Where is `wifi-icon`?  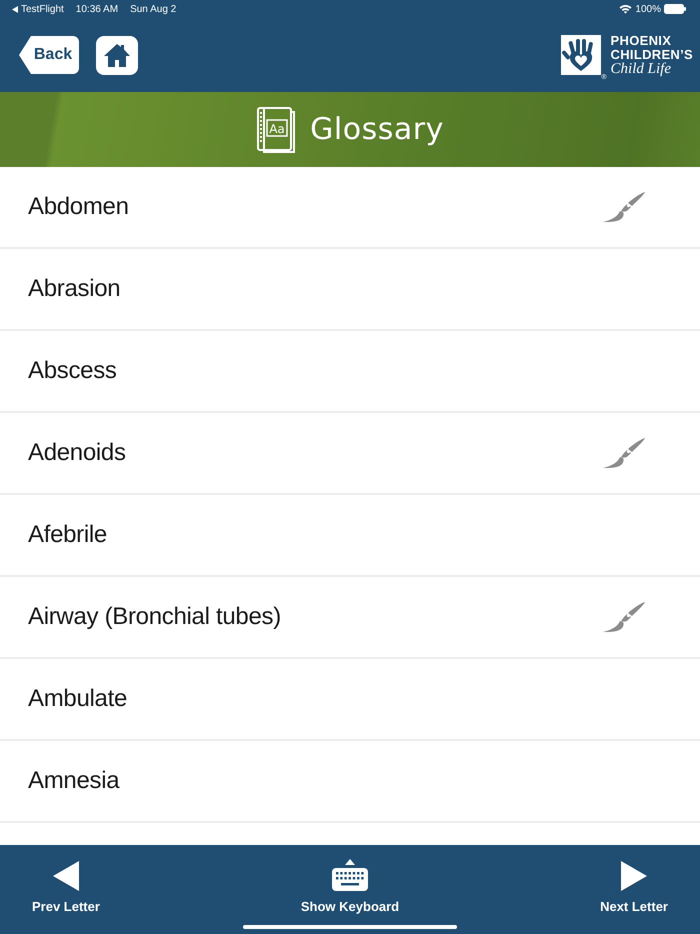
wifi-icon is located at coordinates (625, 9).